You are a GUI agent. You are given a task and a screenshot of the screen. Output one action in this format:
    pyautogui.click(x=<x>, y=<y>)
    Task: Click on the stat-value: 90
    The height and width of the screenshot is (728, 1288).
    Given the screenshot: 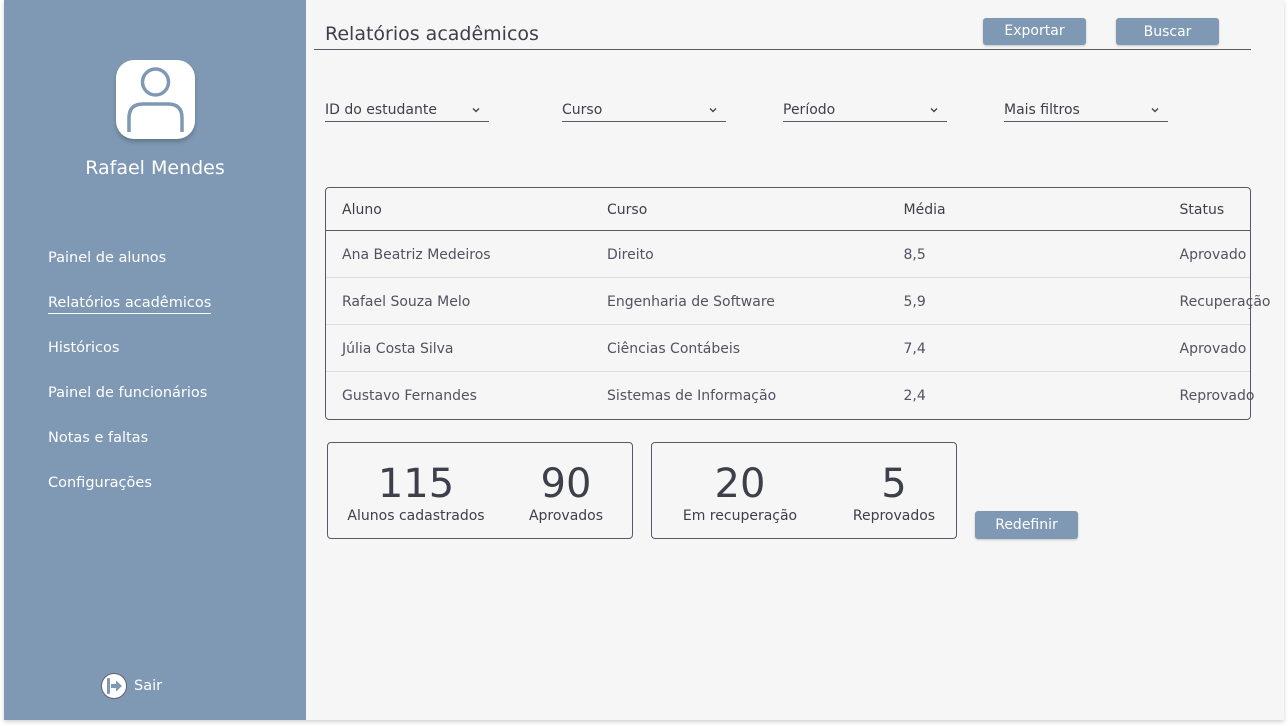 What is the action you would take?
    pyautogui.click(x=566, y=484)
    